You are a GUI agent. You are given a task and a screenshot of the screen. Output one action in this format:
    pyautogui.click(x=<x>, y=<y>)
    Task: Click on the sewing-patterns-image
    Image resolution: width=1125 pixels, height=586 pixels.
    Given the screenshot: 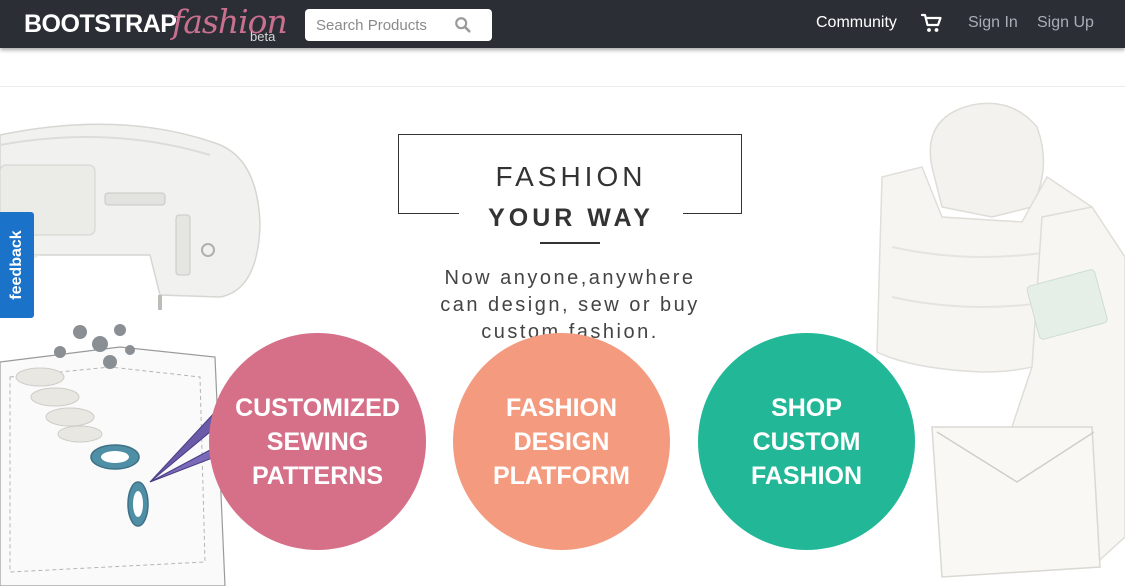 What is the action you would take?
    pyautogui.click(x=115, y=454)
    